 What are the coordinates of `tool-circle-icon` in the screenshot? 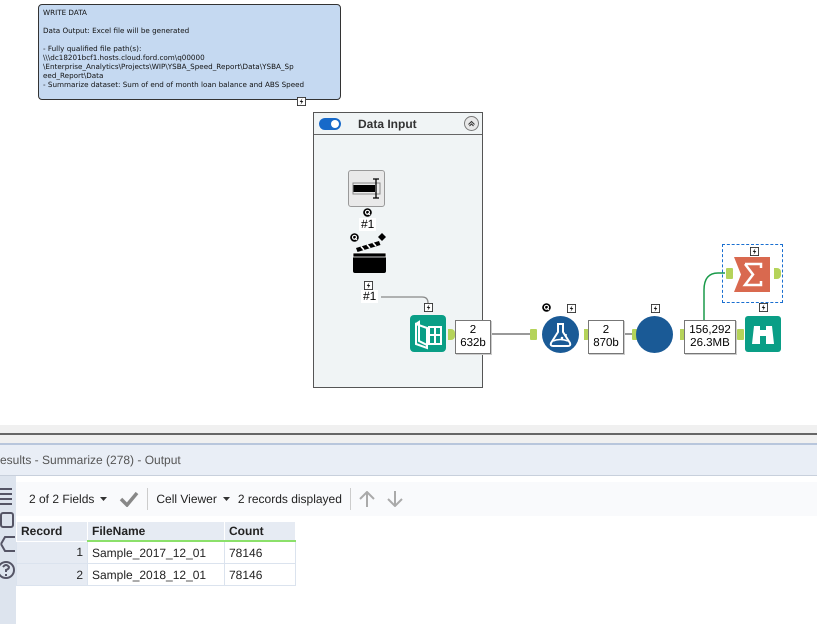 It's located at (654, 334).